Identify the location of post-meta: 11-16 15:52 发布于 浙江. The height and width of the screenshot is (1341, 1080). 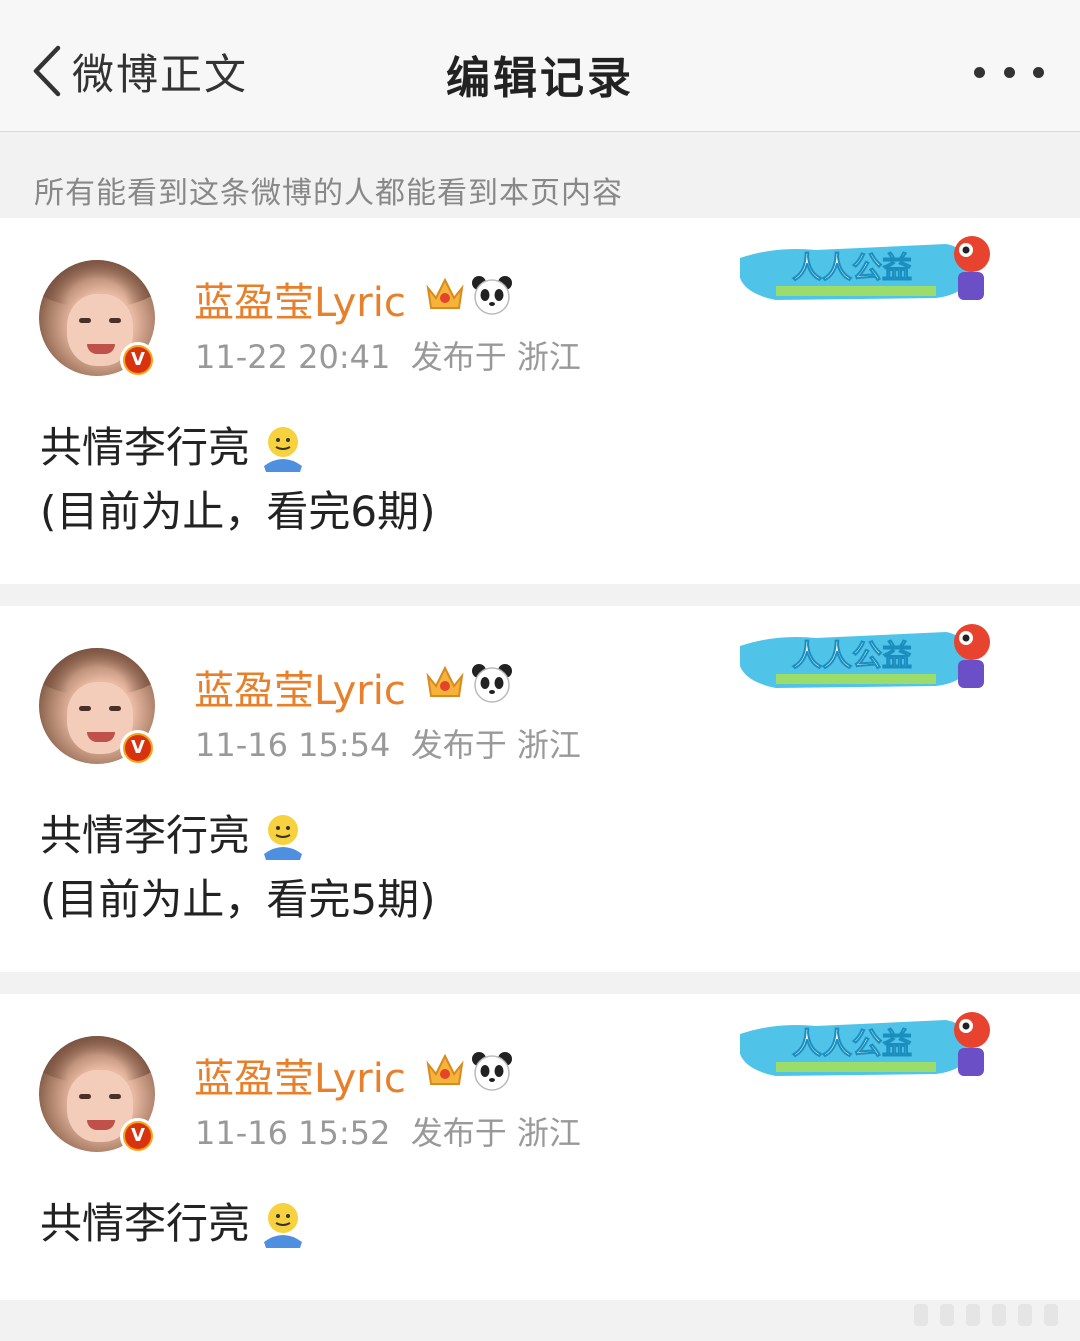
(388, 1133).